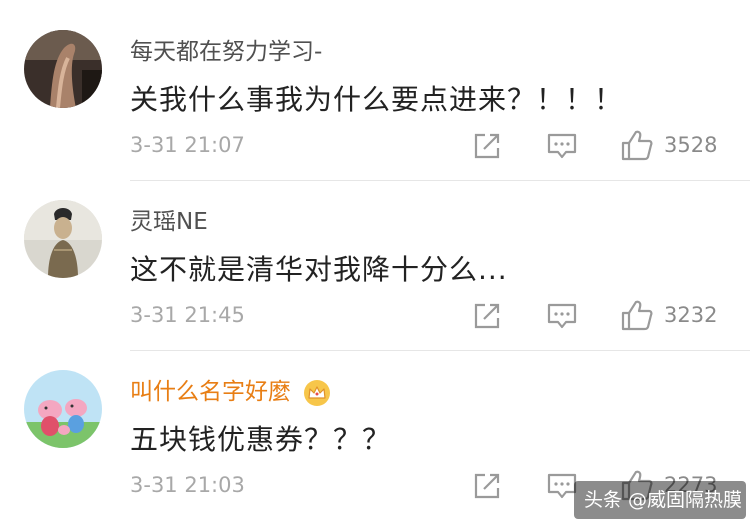 Image resolution: width=750 pixels, height=527 pixels. I want to click on like-count: 3528, so click(691, 145).